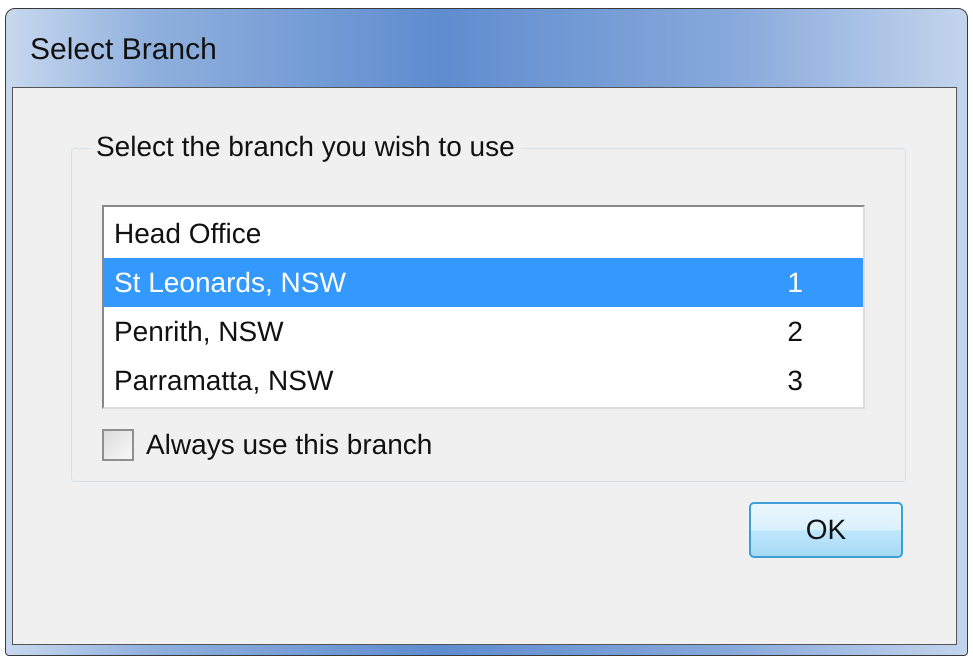  What do you see at coordinates (483, 331) in the screenshot?
I see `branch-item: Penrith, NSW 2` at bounding box center [483, 331].